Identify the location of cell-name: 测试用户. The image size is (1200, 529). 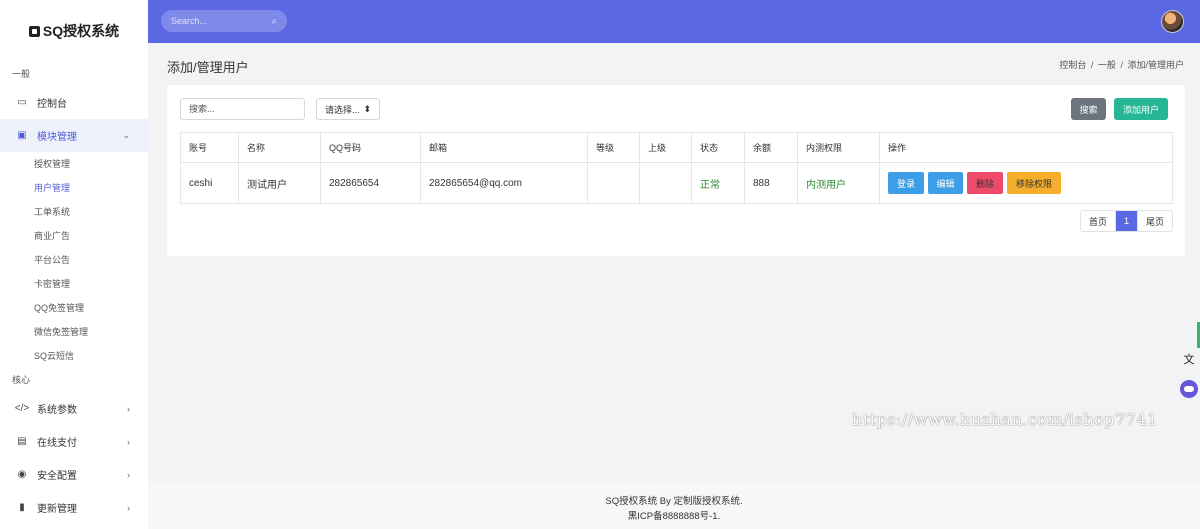
(279, 183).